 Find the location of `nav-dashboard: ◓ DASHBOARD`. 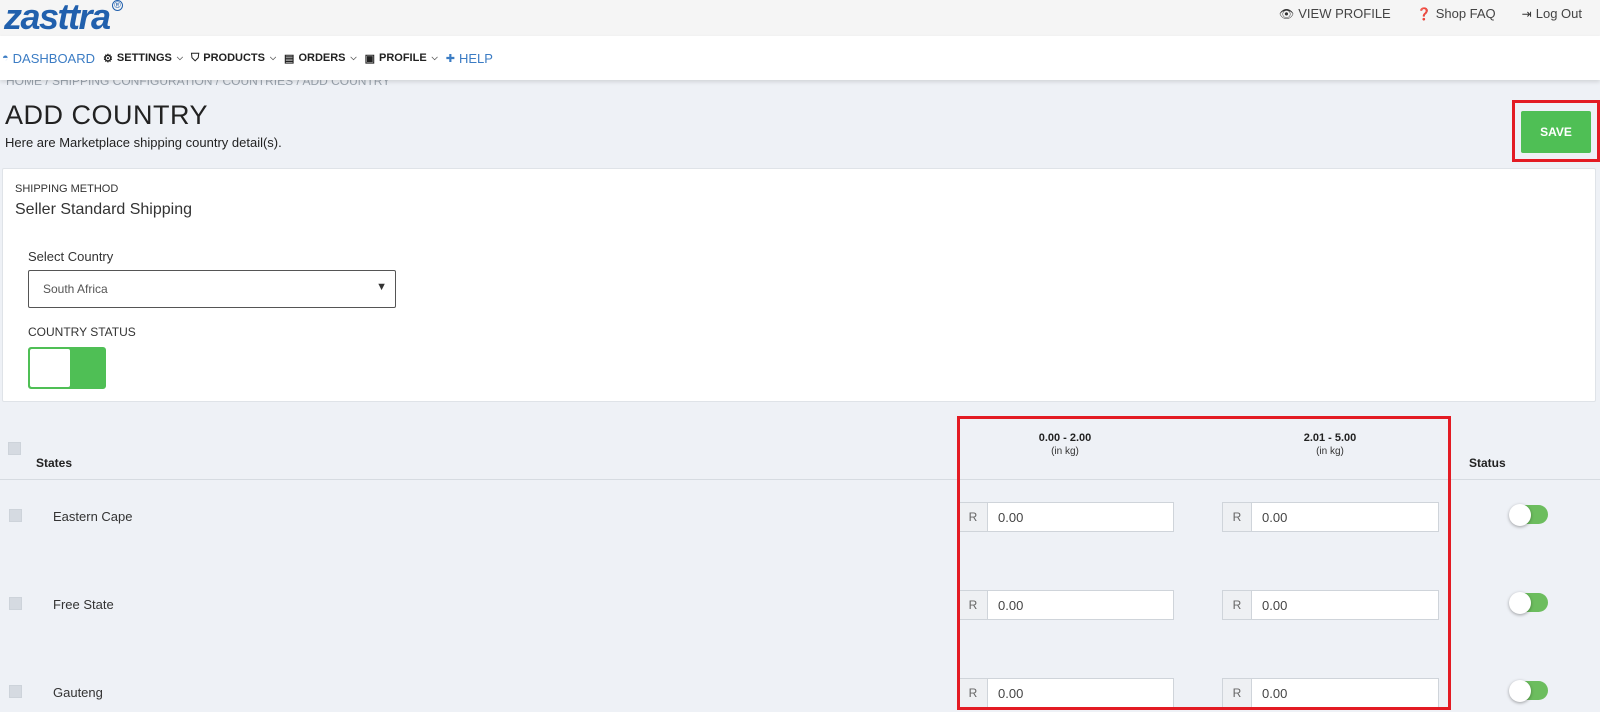

nav-dashboard: ◓ DASHBOARD is located at coordinates (48, 58).